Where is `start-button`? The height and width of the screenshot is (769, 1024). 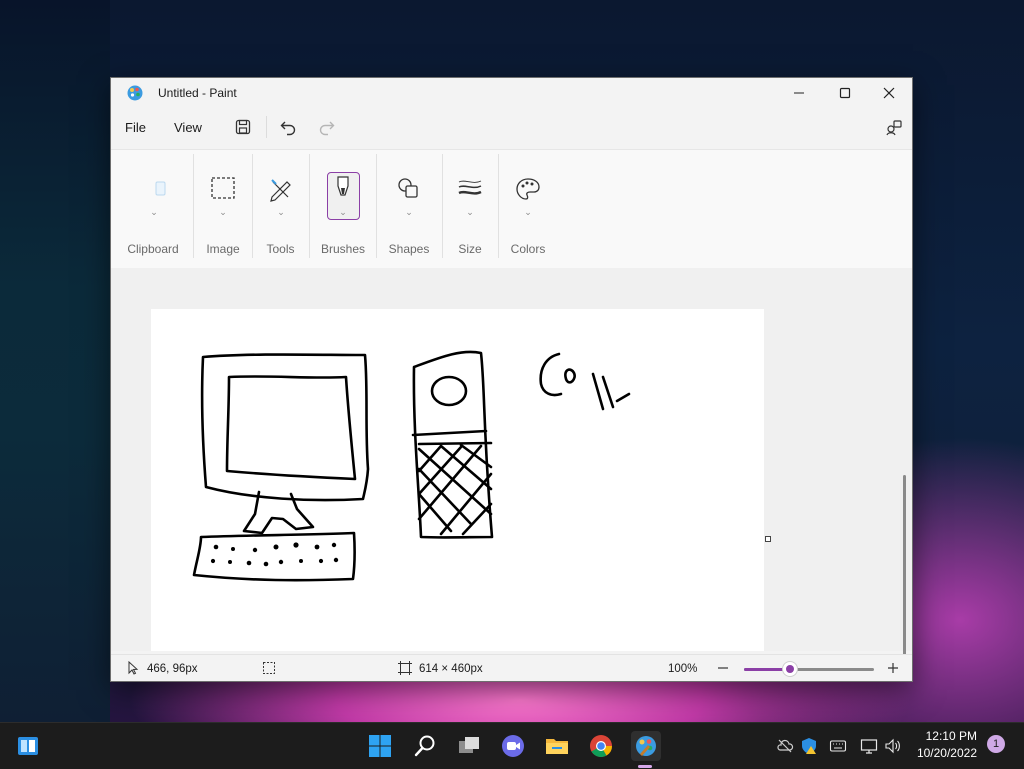
start-button is located at coordinates (380, 746).